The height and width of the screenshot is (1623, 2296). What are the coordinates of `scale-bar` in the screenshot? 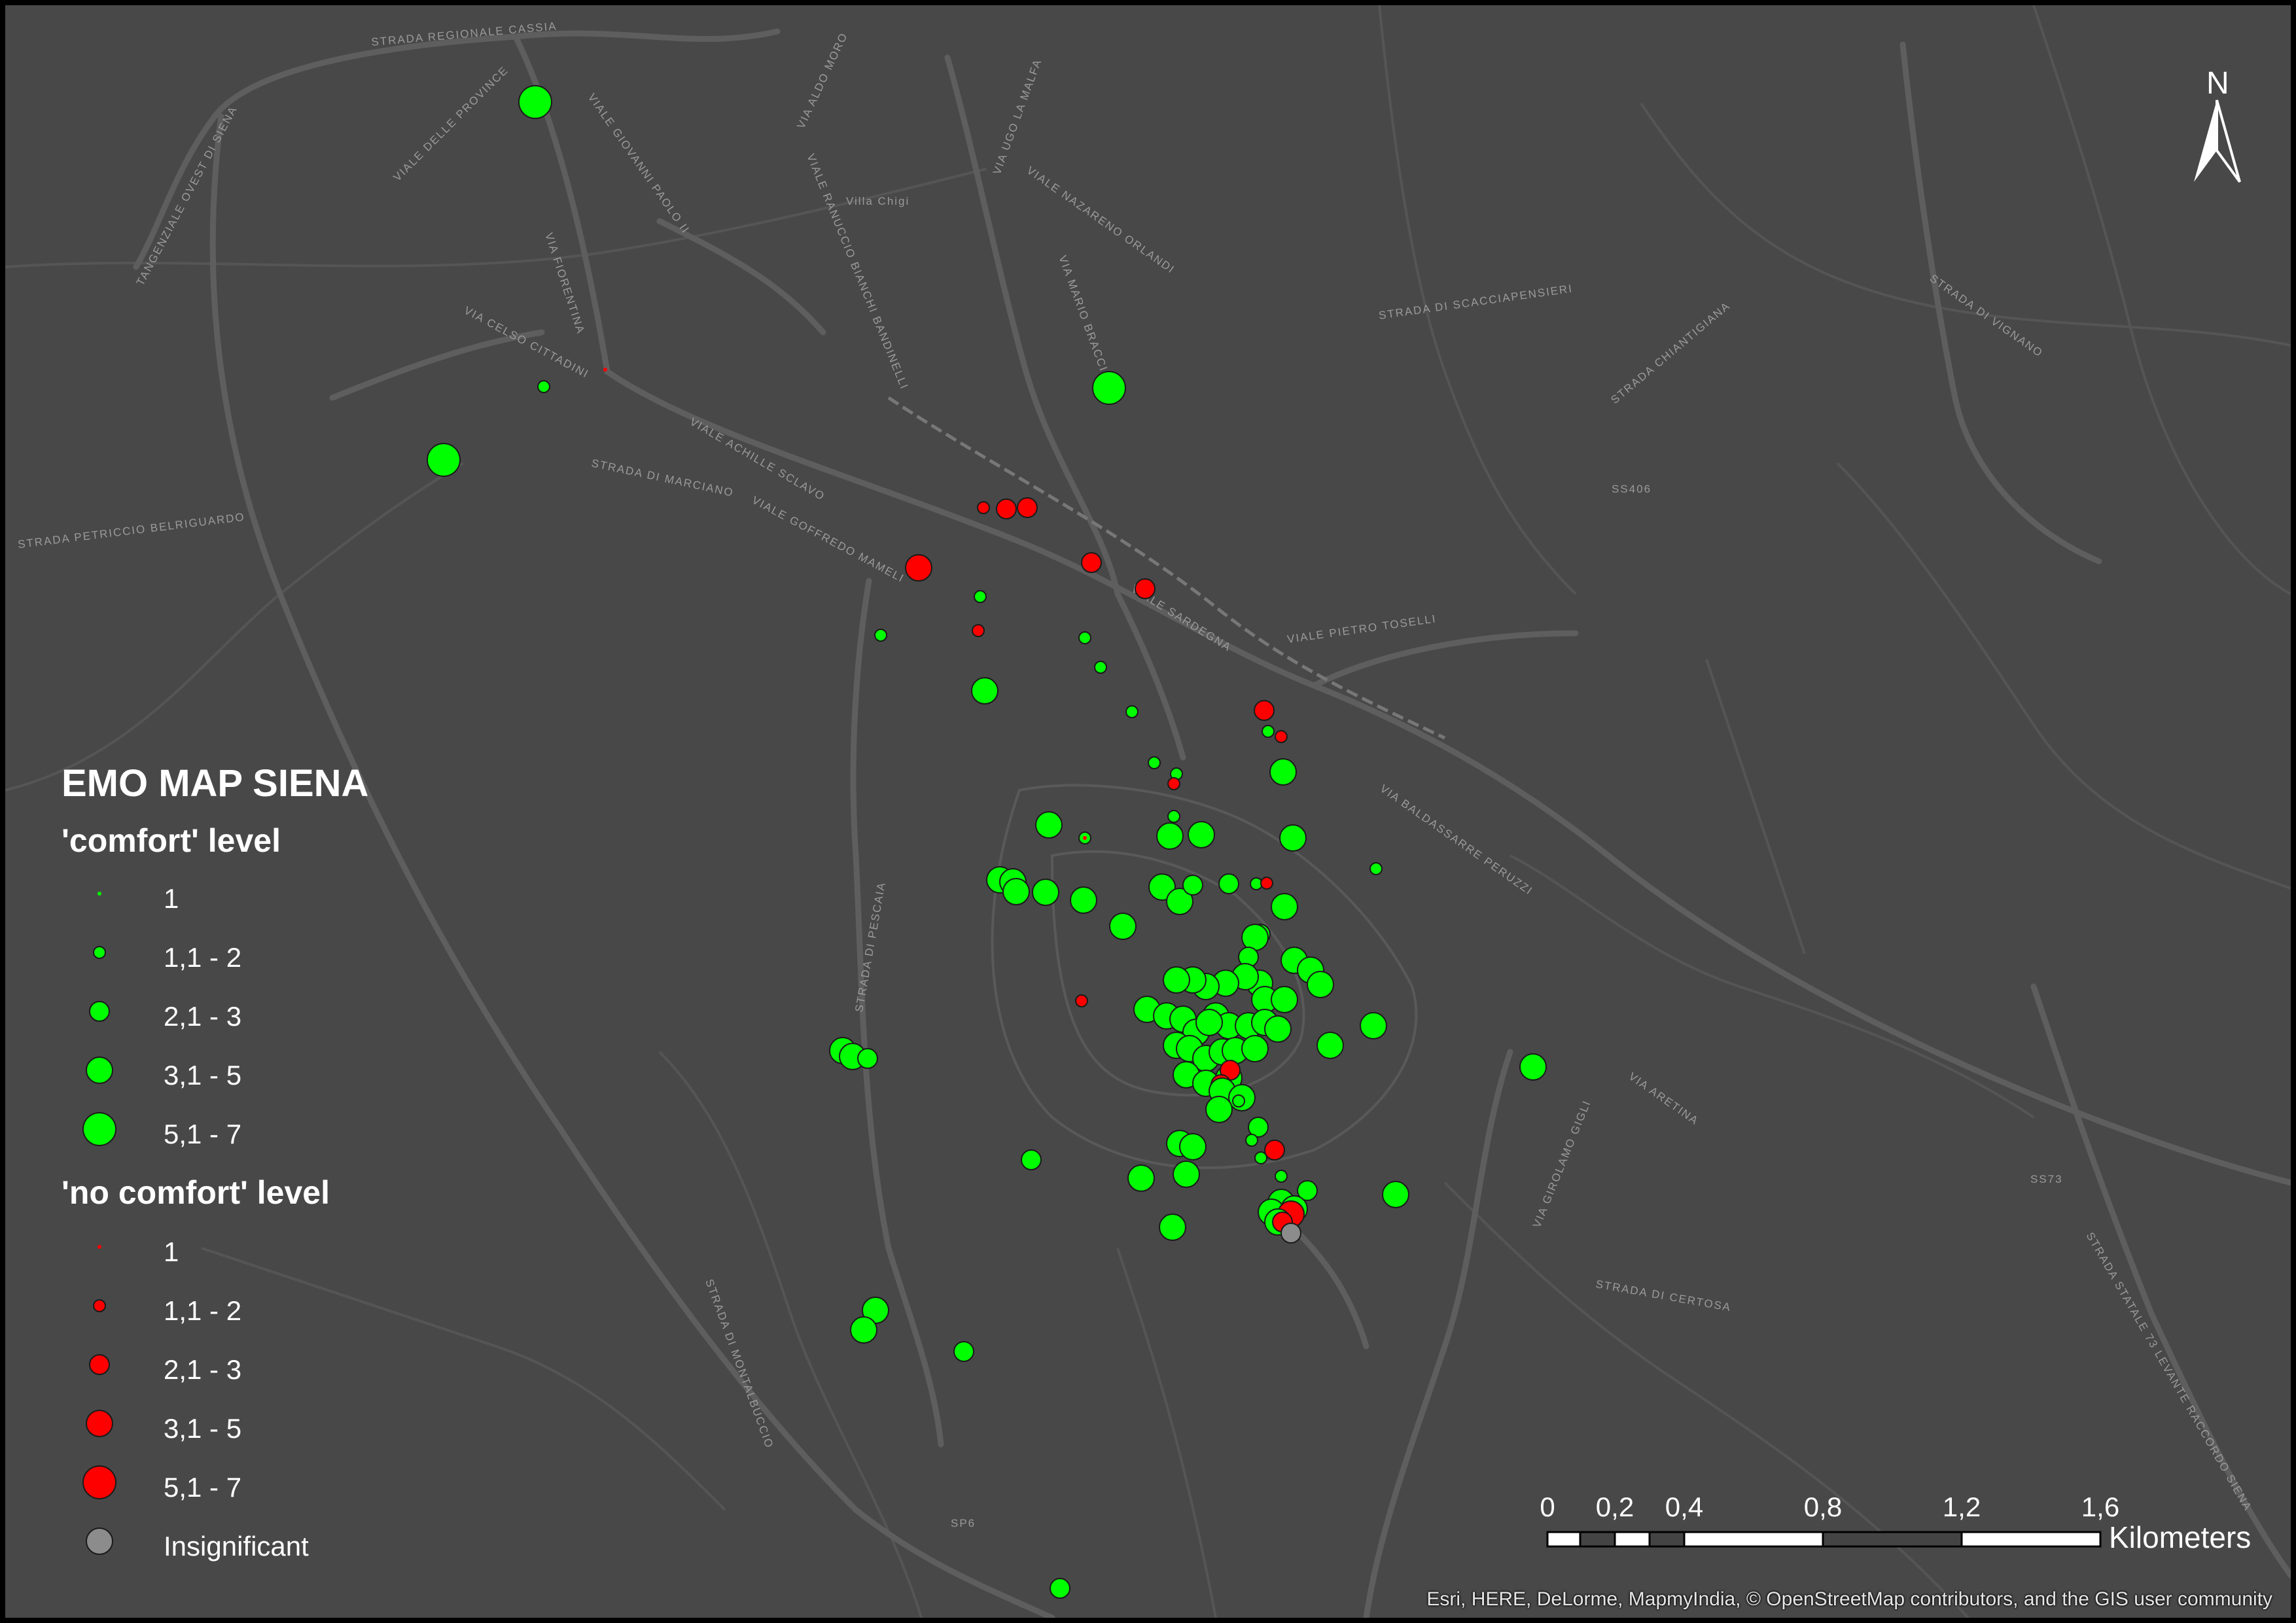 It's located at (1824, 1540).